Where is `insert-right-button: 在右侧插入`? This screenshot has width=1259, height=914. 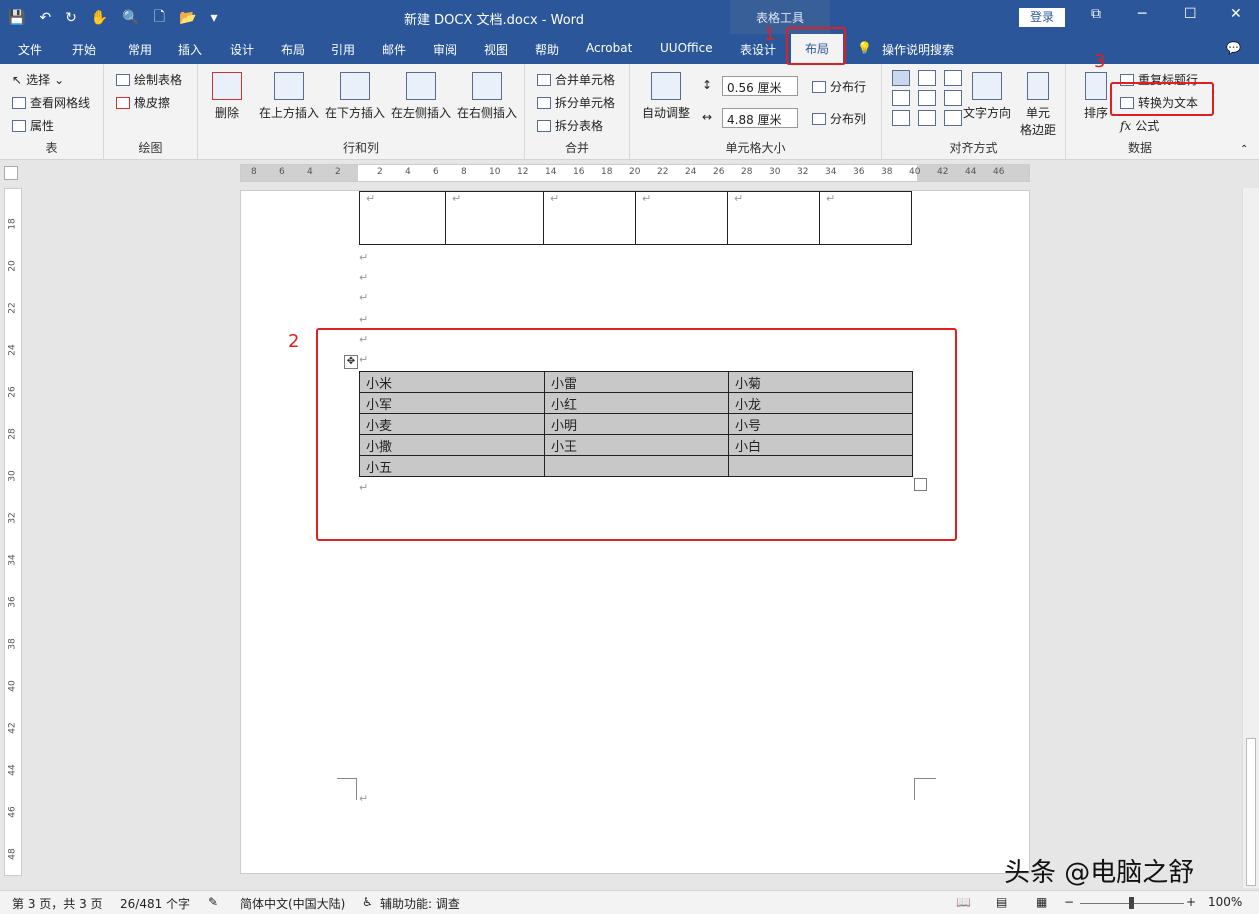 insert-right-button: 在右侧插入 is located at coordinates (487, 96).